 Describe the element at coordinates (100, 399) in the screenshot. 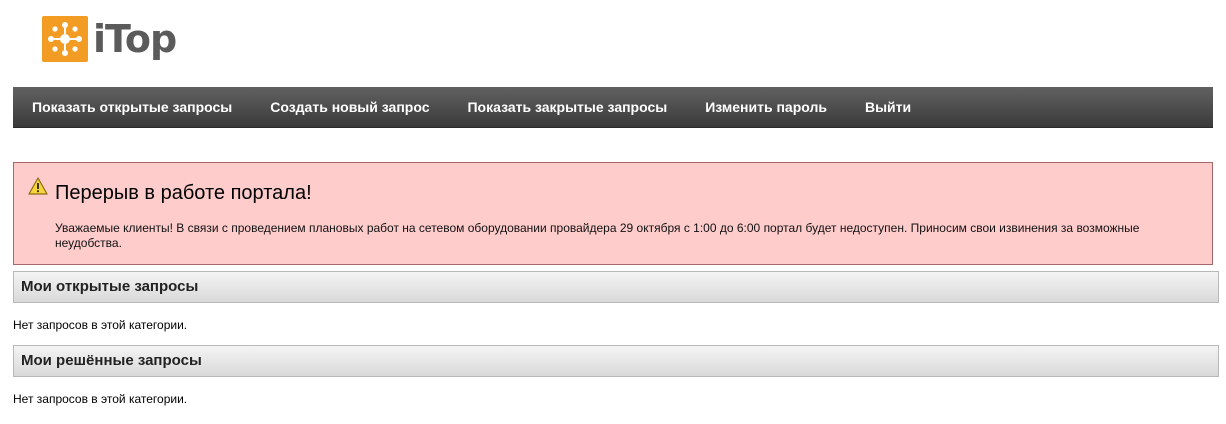

I see `section-empty-resolved-requests: Нет запросов в этой категории.` at that location.